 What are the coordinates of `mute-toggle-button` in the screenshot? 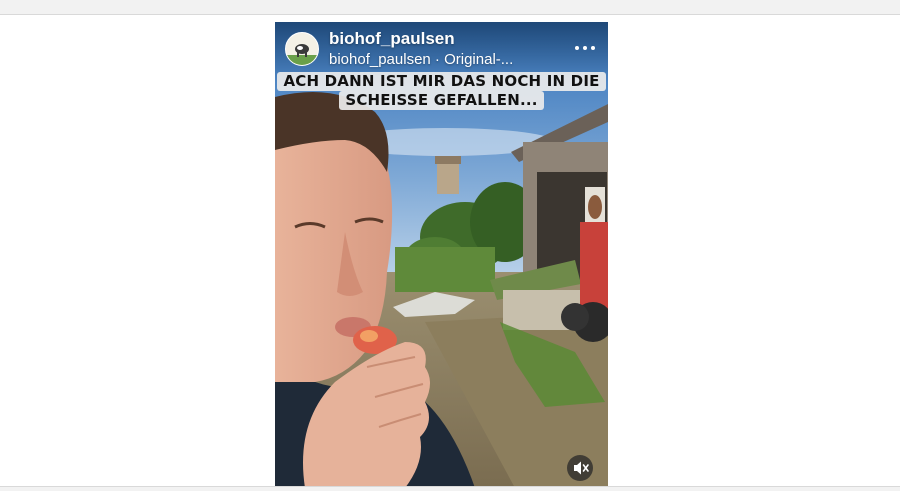 It's located at (580, 468).